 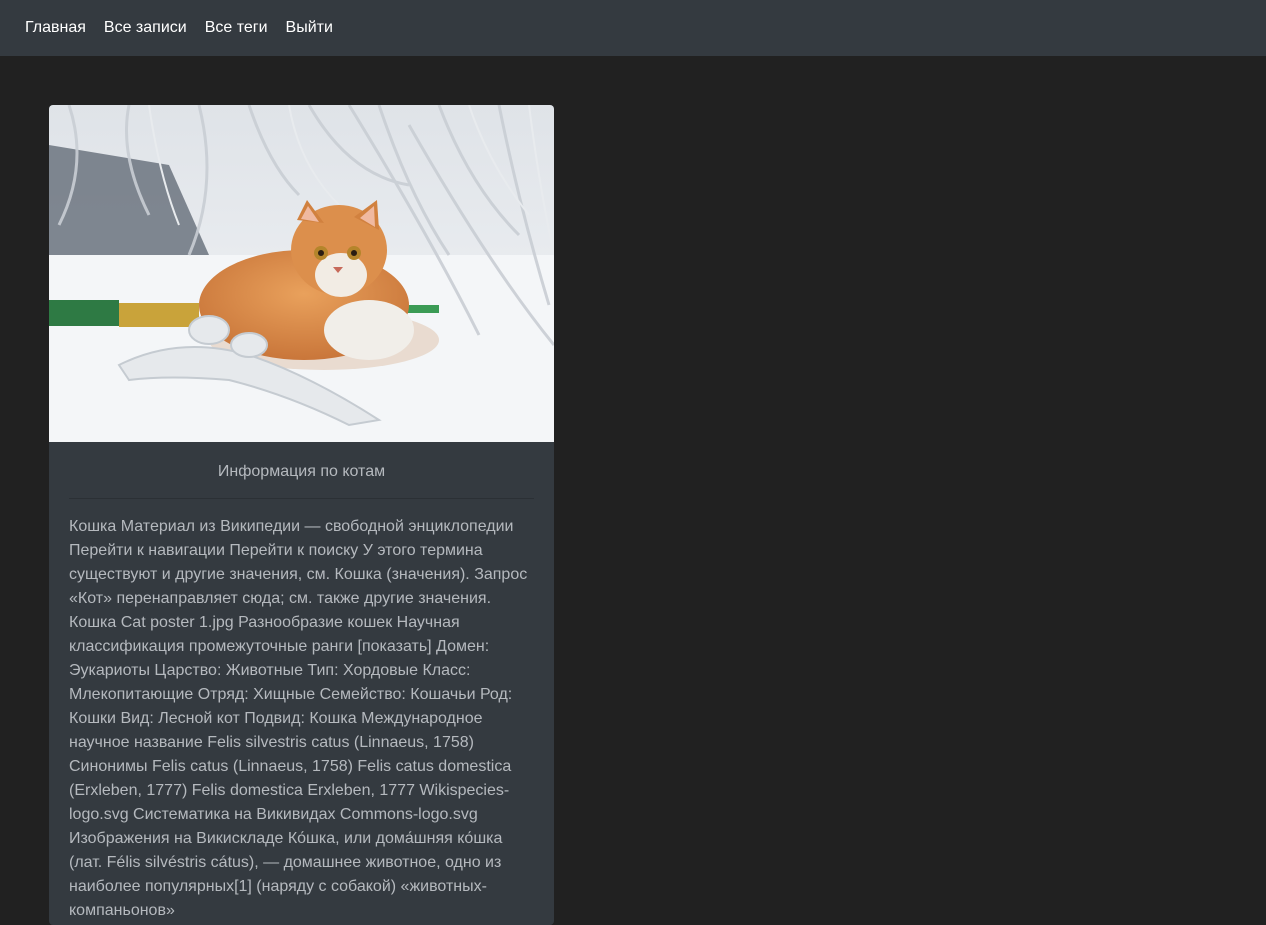 I want to click on top-navbar: Главная Все записи Все теги Выйти, so click(x=633, y=28).